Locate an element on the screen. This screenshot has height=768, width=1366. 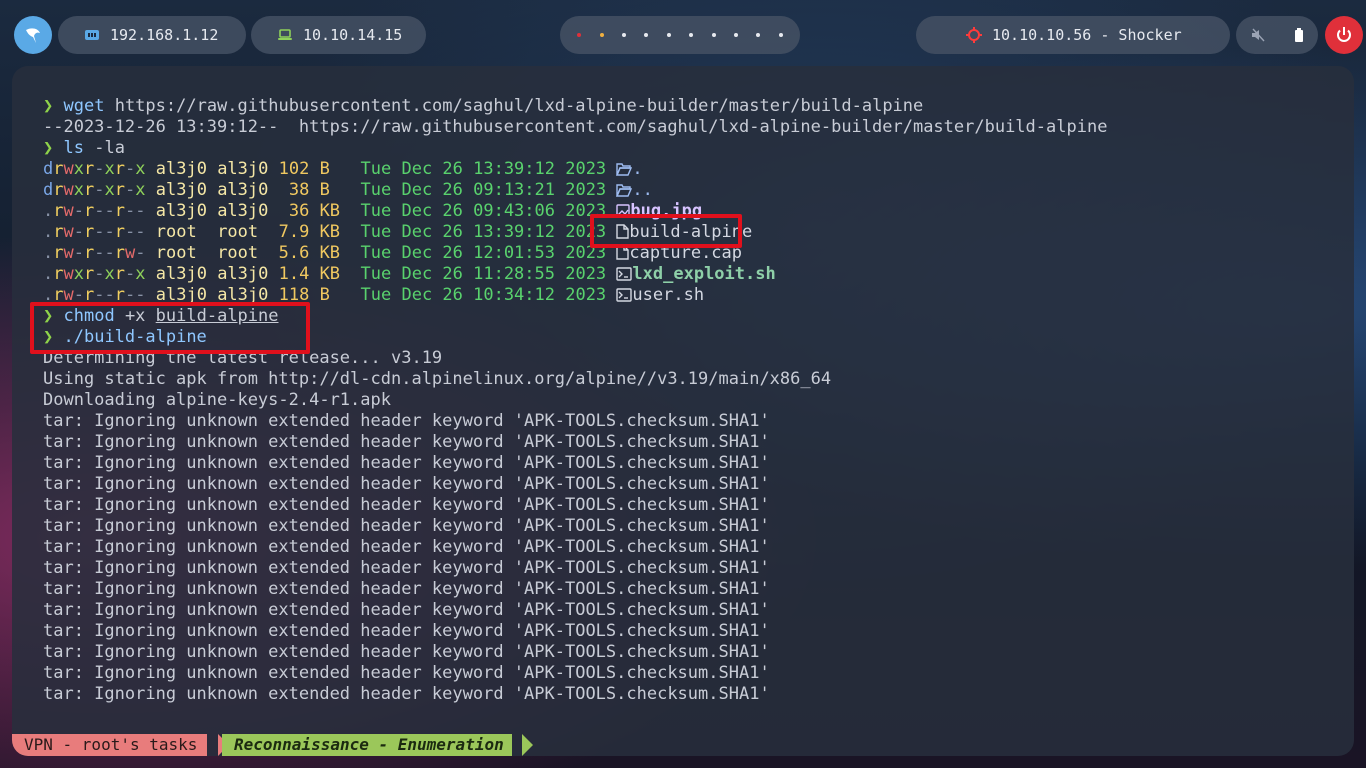
power-icon is located at coordinates (1344, 34).